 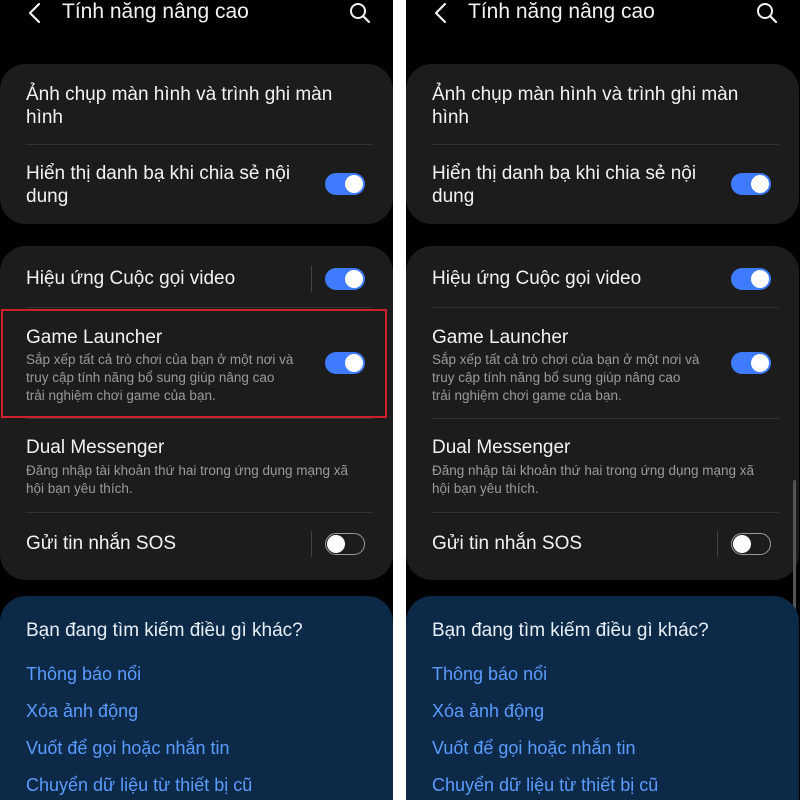 I want to click on item-label: Game Launcher, so click(x=500, y=337).